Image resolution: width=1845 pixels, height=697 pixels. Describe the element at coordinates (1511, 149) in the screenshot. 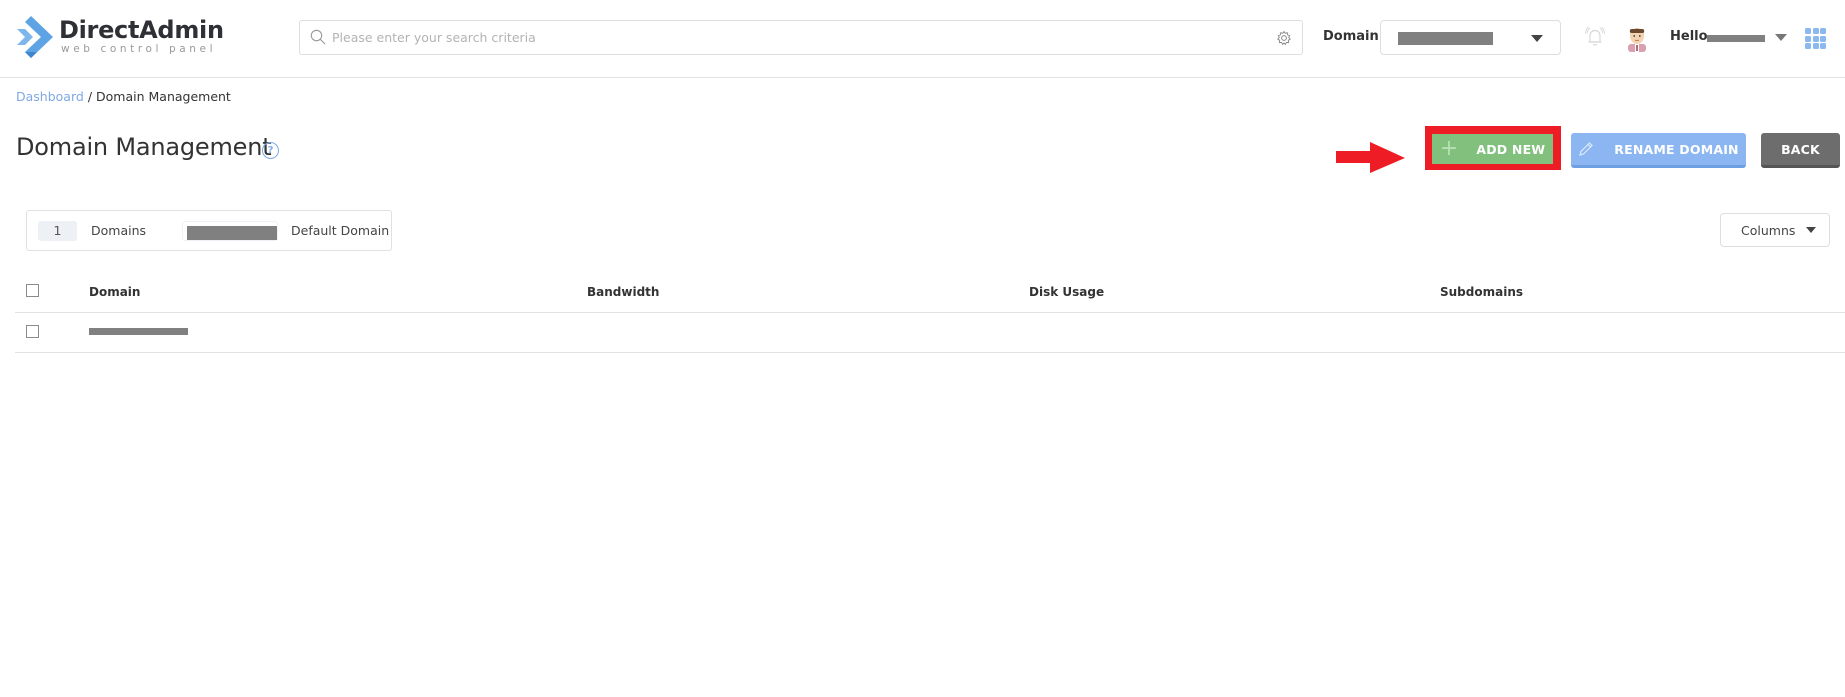

I see `add-new-label: ADD NEW` at that location.